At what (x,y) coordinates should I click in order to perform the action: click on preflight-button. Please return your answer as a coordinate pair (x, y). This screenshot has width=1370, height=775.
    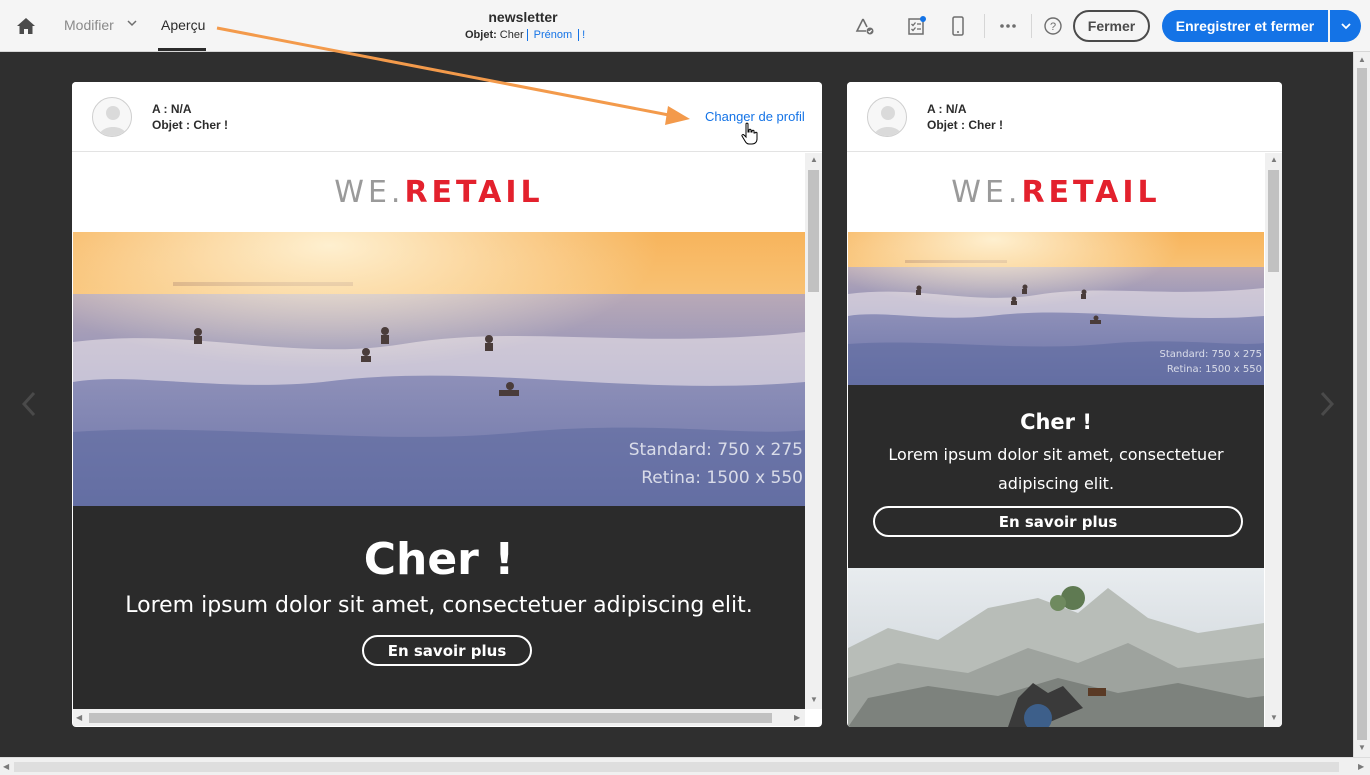
    Looking at the image, I should click on (865, 26).